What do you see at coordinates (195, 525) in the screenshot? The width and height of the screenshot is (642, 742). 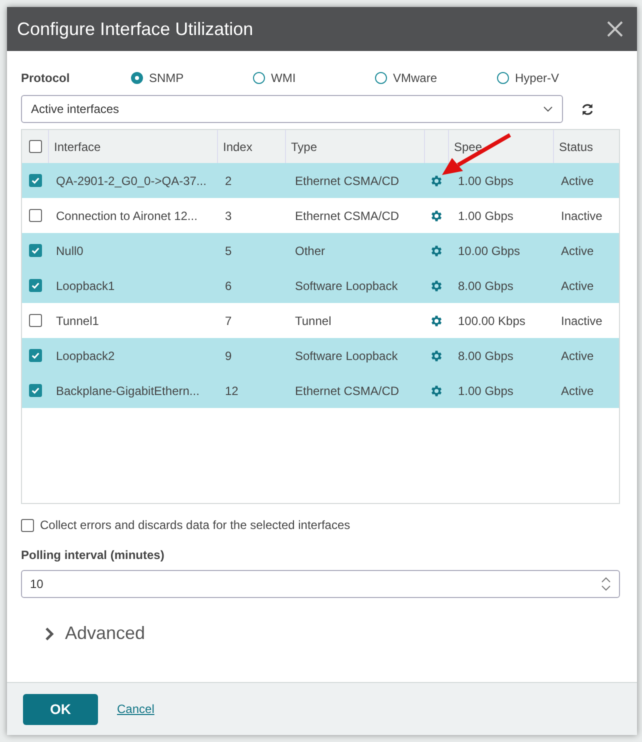 I see `checkbox-label: Collect errors and discards data for the selected interfaces` at bounding box center [195, 525].